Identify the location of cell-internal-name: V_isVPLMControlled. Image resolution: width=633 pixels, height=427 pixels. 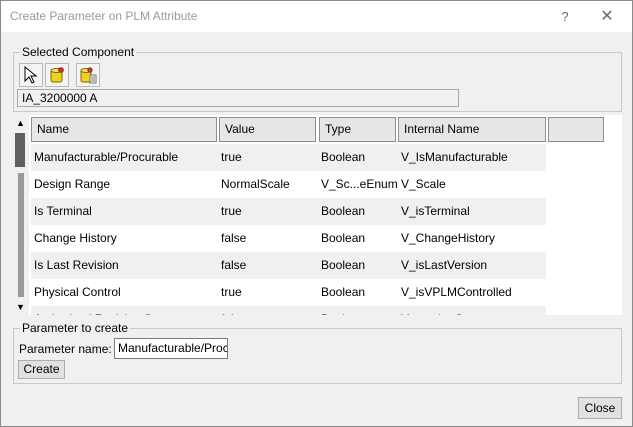
(456, 292).